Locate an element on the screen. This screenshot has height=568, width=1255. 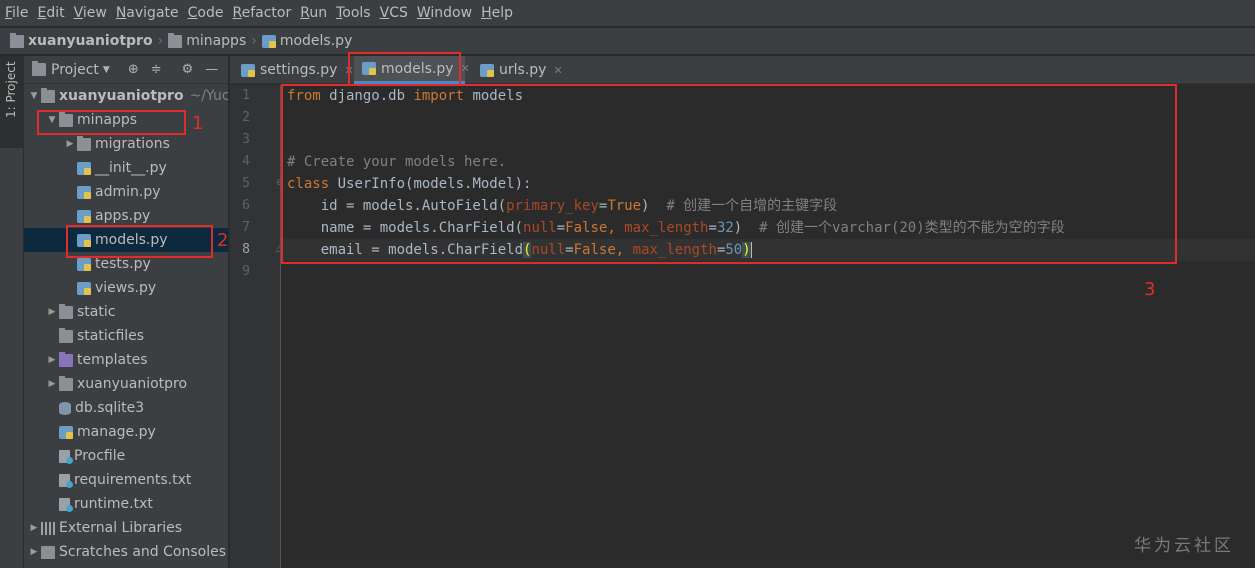
menu-item-file: File is located at coordinates (16, 13).